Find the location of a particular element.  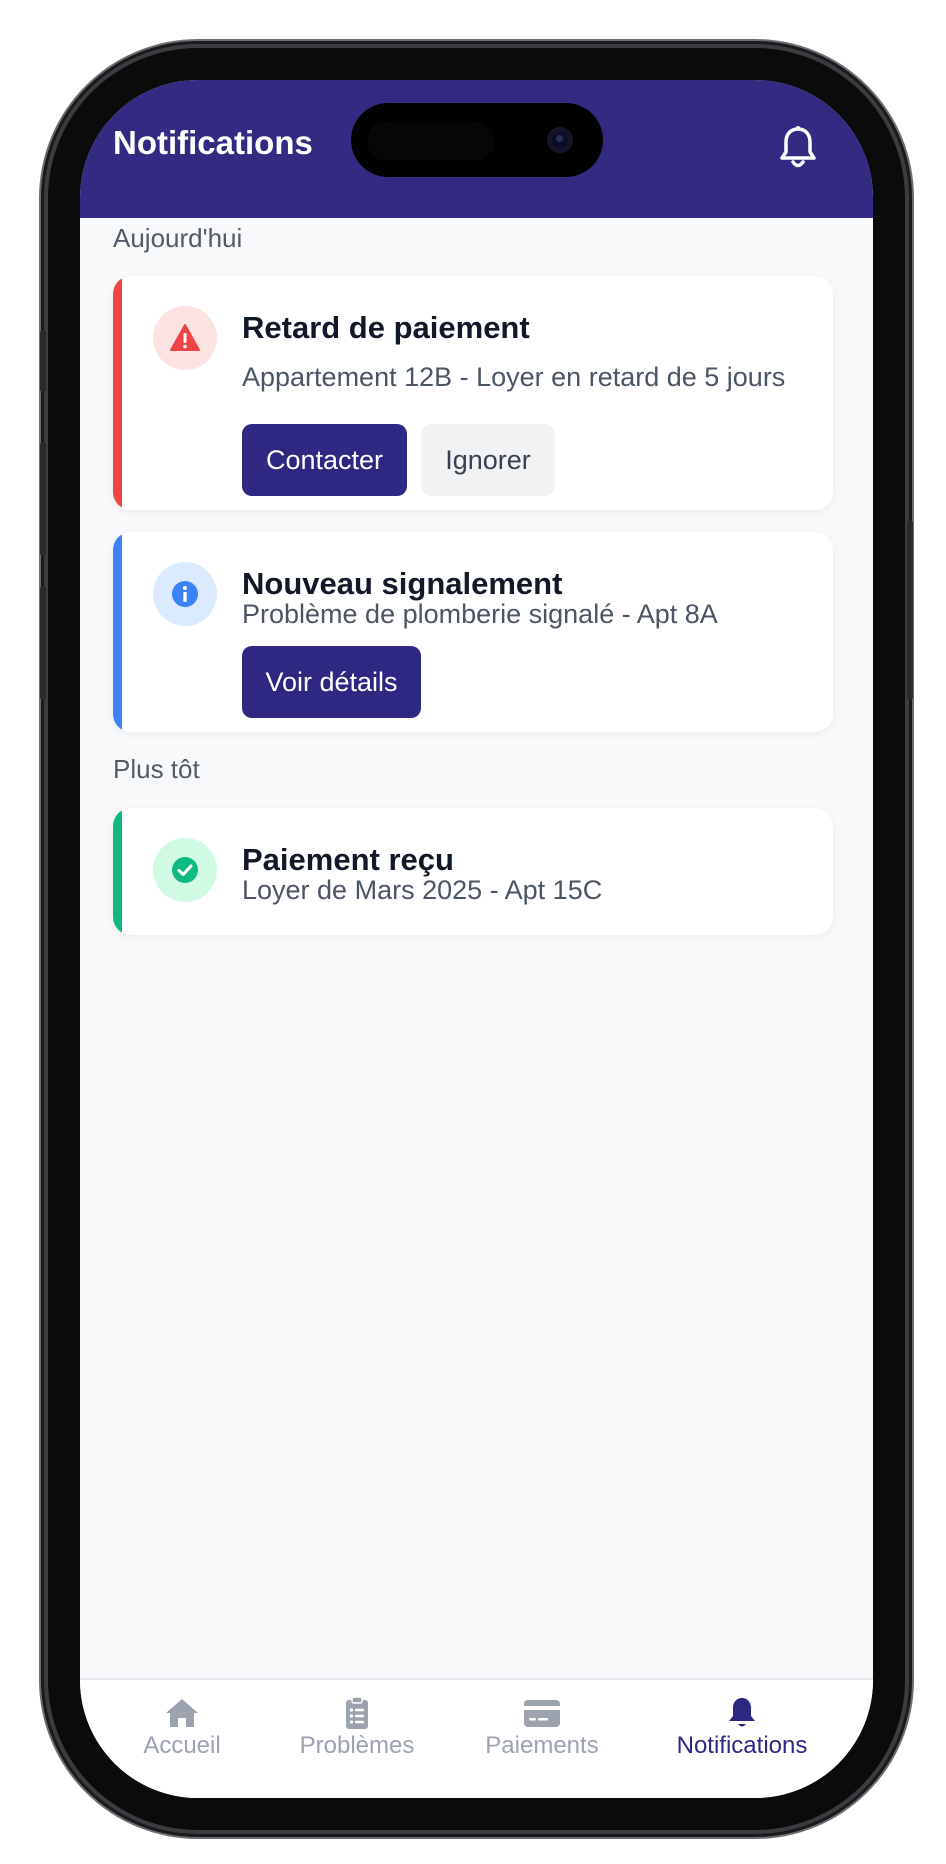

card-title: Paiement reçu is located at coordinates (348, 859).